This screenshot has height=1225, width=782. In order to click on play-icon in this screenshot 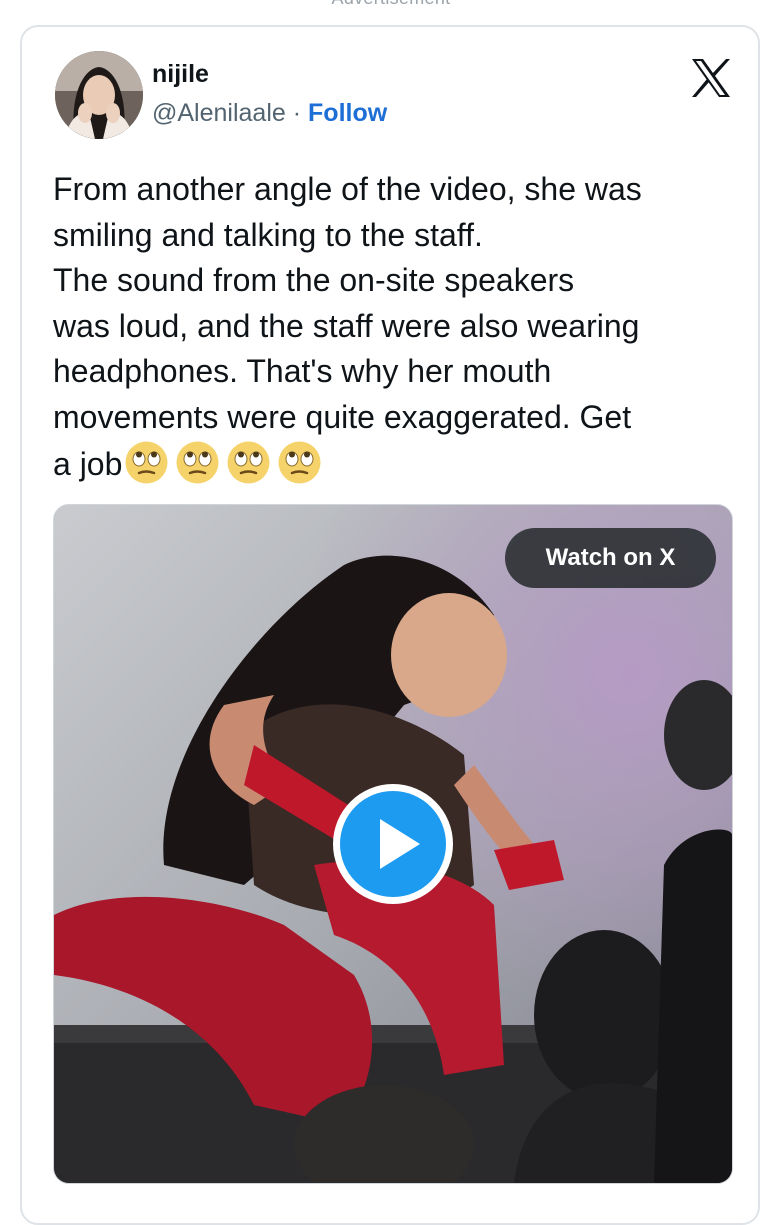, I will do `click(393, 844)`.